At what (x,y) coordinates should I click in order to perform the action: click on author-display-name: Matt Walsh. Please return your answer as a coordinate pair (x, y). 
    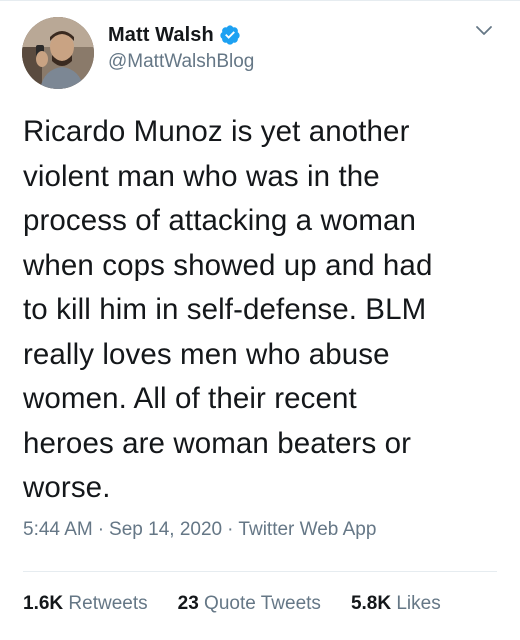
    Looking at the image, I should click on (161, 35).